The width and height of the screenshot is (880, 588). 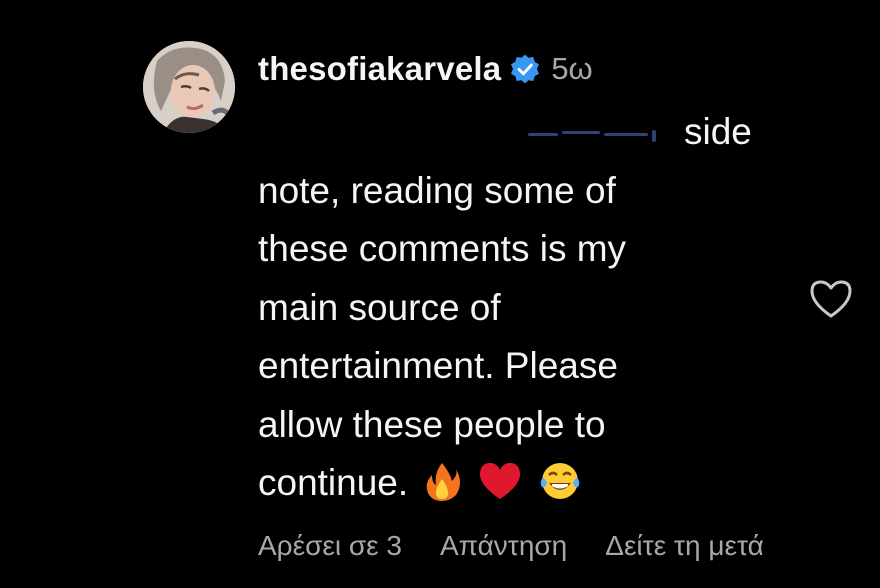 I want to click on fire-emoji, so click(x=442, y=489).